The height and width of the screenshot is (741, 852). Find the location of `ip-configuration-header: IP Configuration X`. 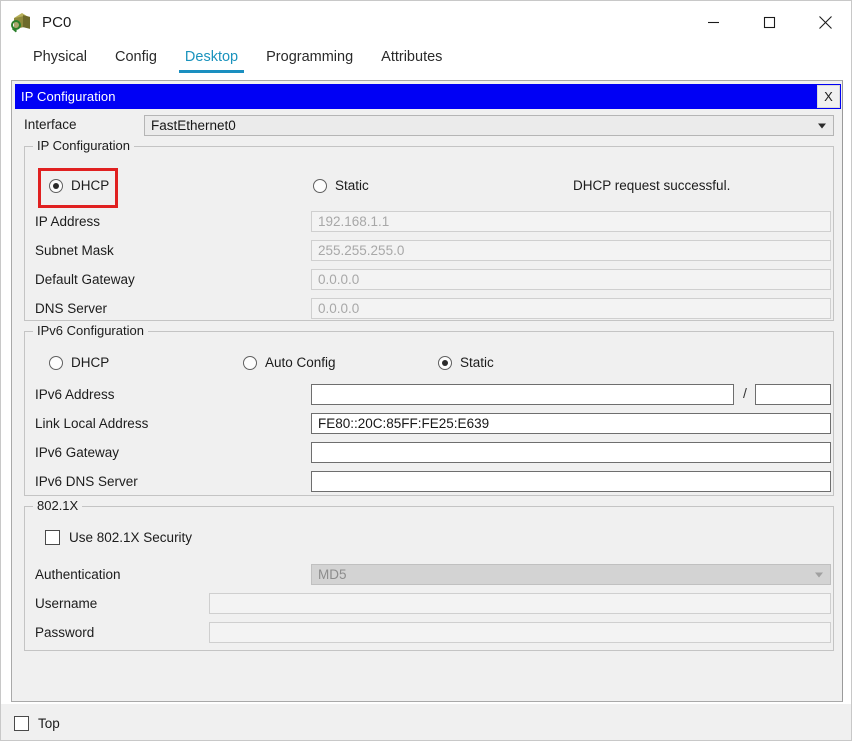

ip-configuration-header: IP Configuration X is located at coordinates (428, 96).